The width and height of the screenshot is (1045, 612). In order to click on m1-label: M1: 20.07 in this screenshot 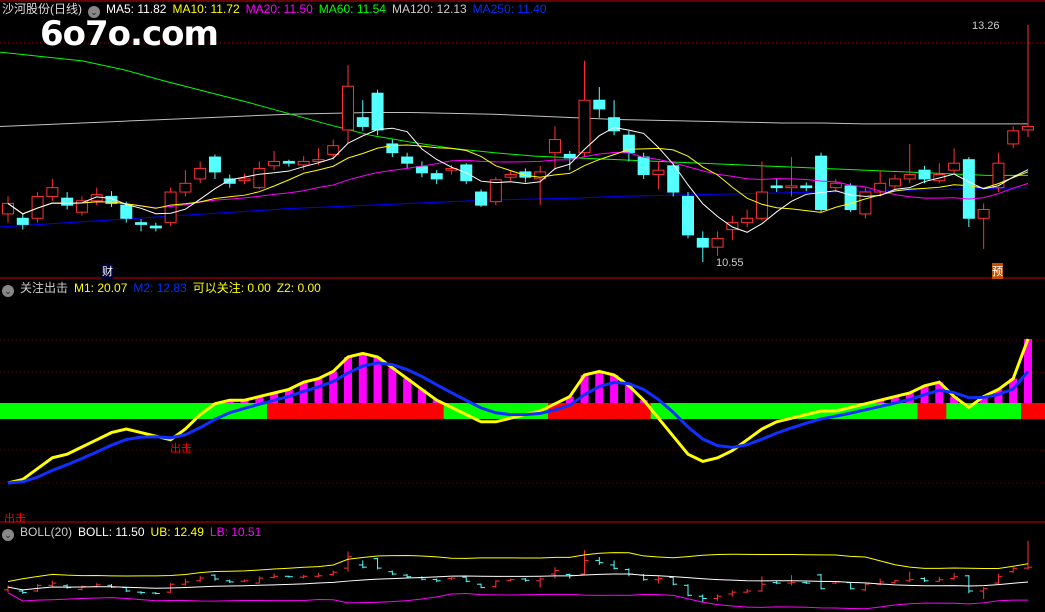, I will do `click(101, 288)`.